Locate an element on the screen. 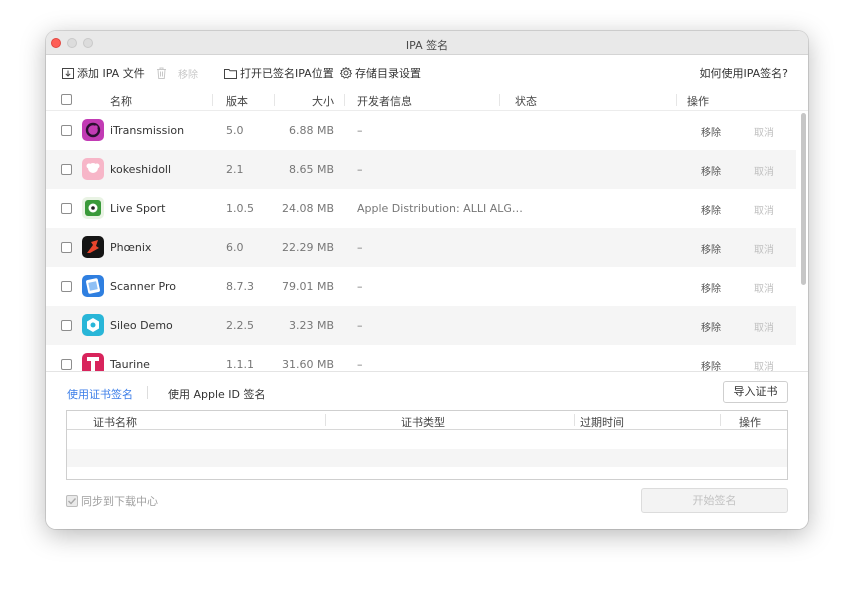 This screenshot has width=854, height=590. sileo-icon is located at coordinates (93, 325).